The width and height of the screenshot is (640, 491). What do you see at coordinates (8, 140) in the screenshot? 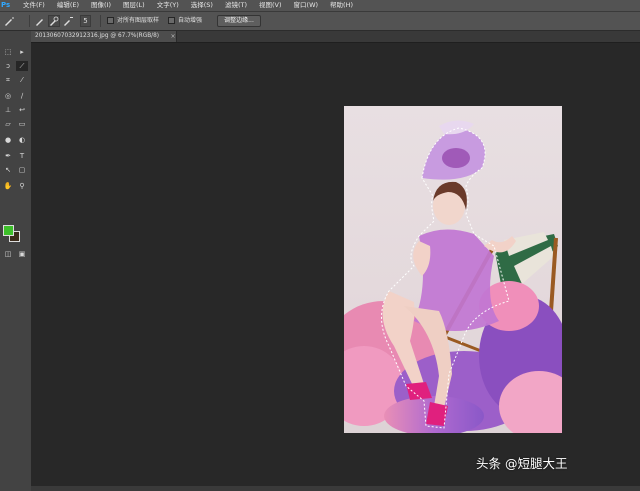
I see `blur-icon: ●` at bounding box center [8, 140].